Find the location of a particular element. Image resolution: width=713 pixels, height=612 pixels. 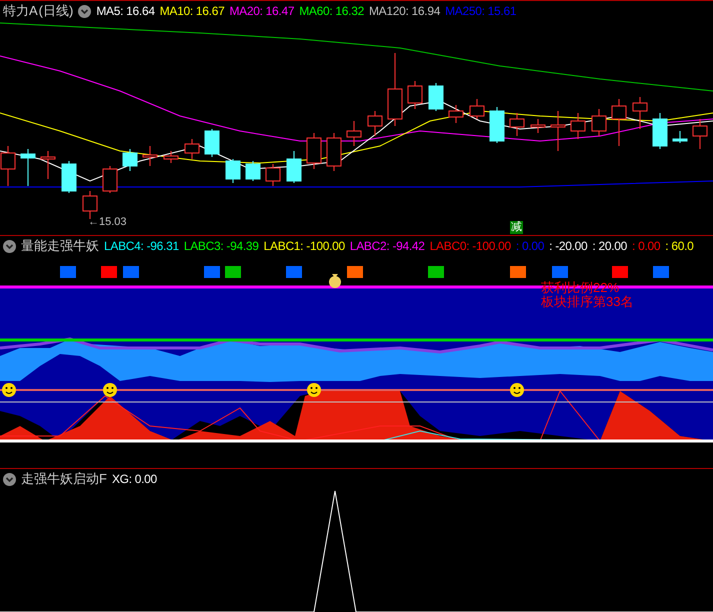

indicator-value: MA10: 16.67 is located at coordinates (192, 11).